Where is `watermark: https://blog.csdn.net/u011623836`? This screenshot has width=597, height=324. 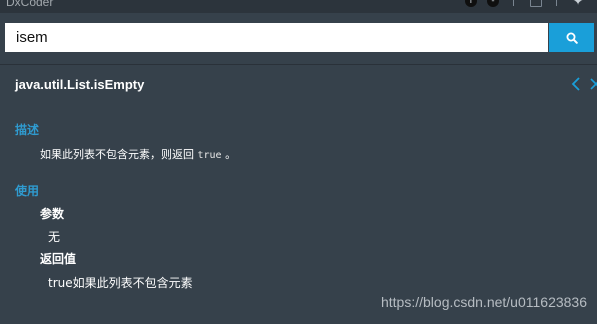 watermark: https://blog.csdn.net/u011623836 is located at coordinates (483, 302).